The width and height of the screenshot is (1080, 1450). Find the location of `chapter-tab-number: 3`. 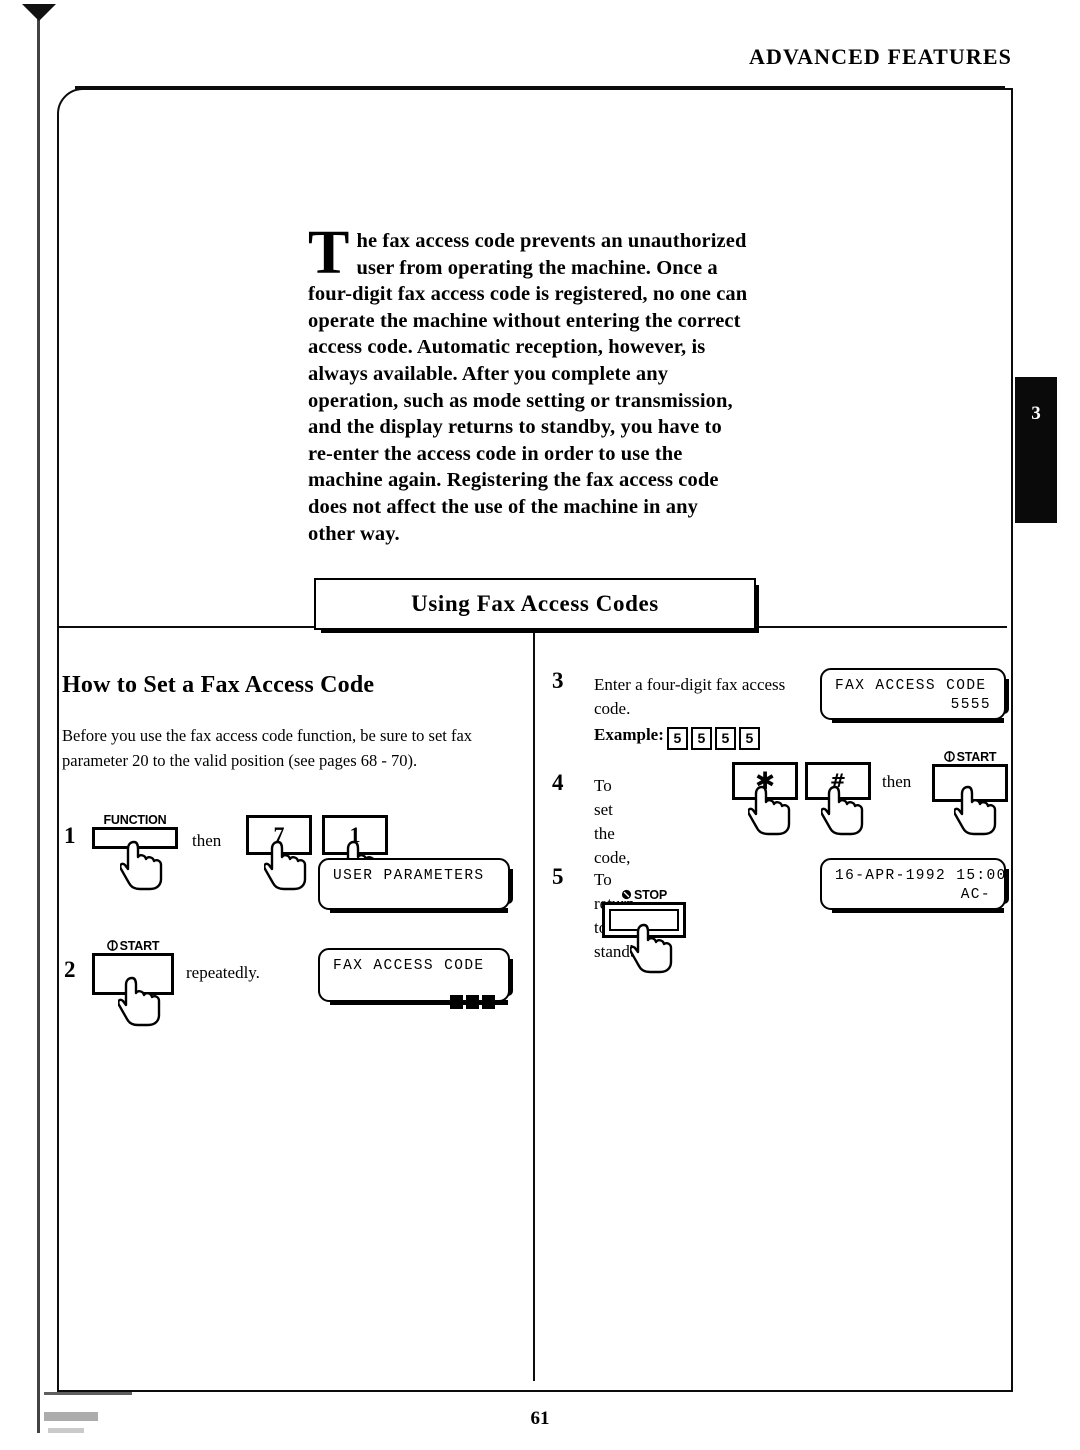

chapter-tab-number: 3 is located at coordinates (1036, 413).